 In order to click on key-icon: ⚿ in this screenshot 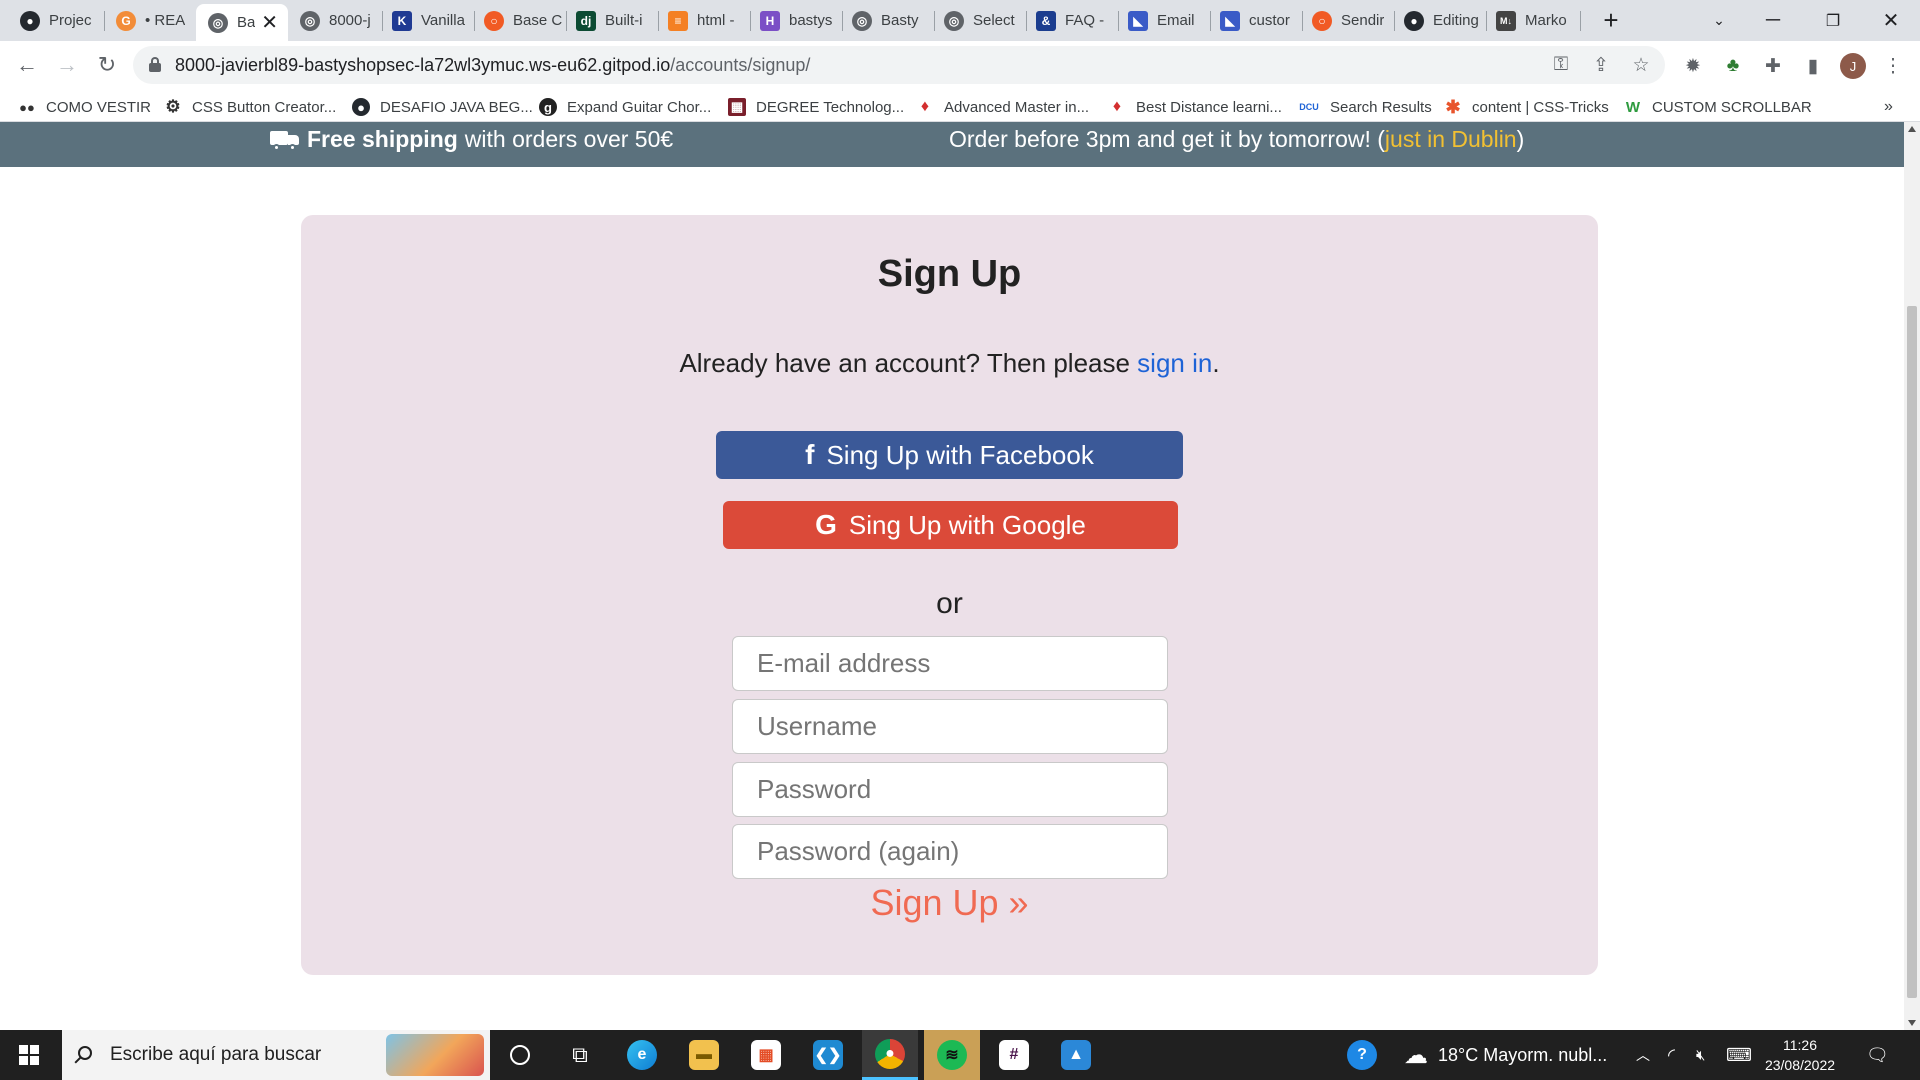, I will do `click(1561, 65)`.